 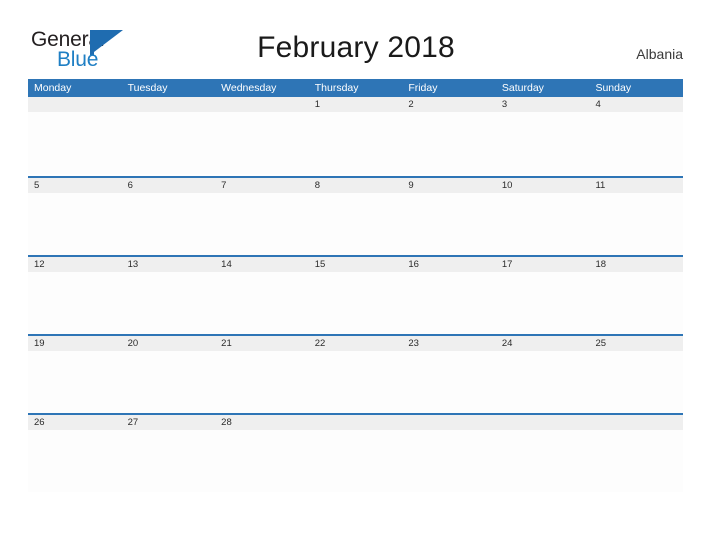 I want to click on day-cell: 26, so click(x=75, y=453).